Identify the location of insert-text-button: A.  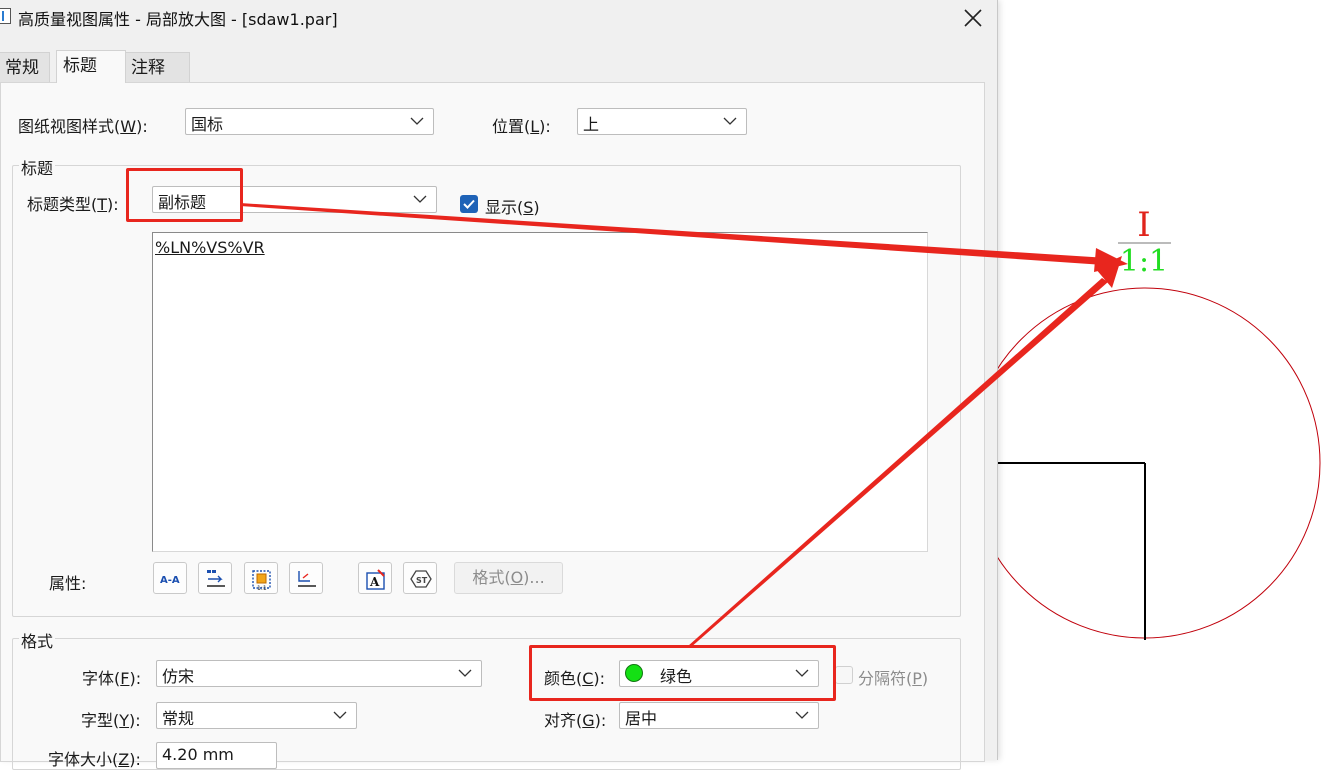
(375, 578).